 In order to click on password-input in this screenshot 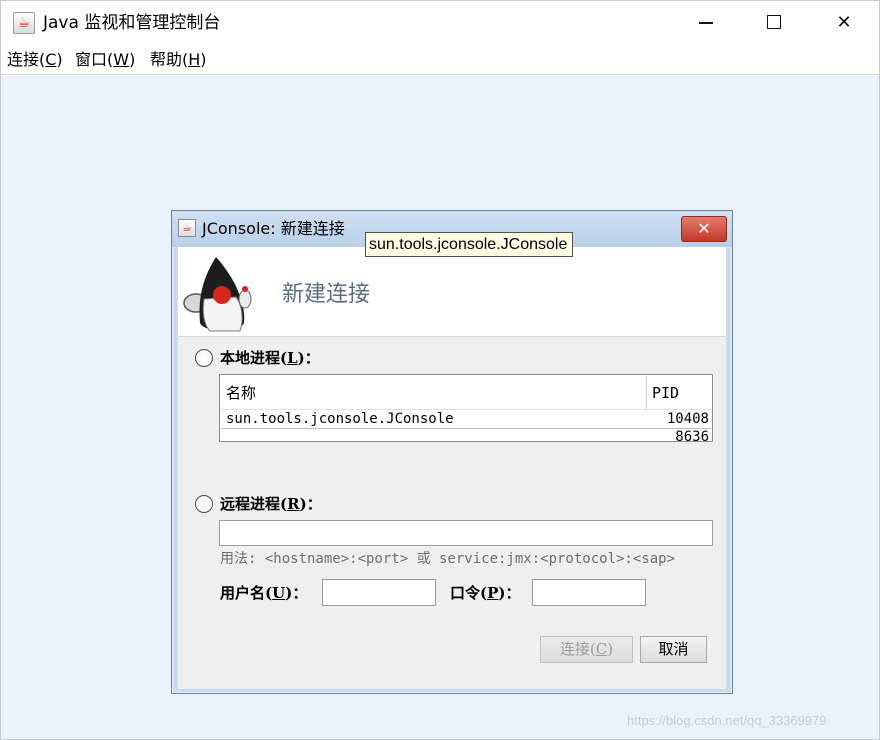, I will do `click(589, 592)`.